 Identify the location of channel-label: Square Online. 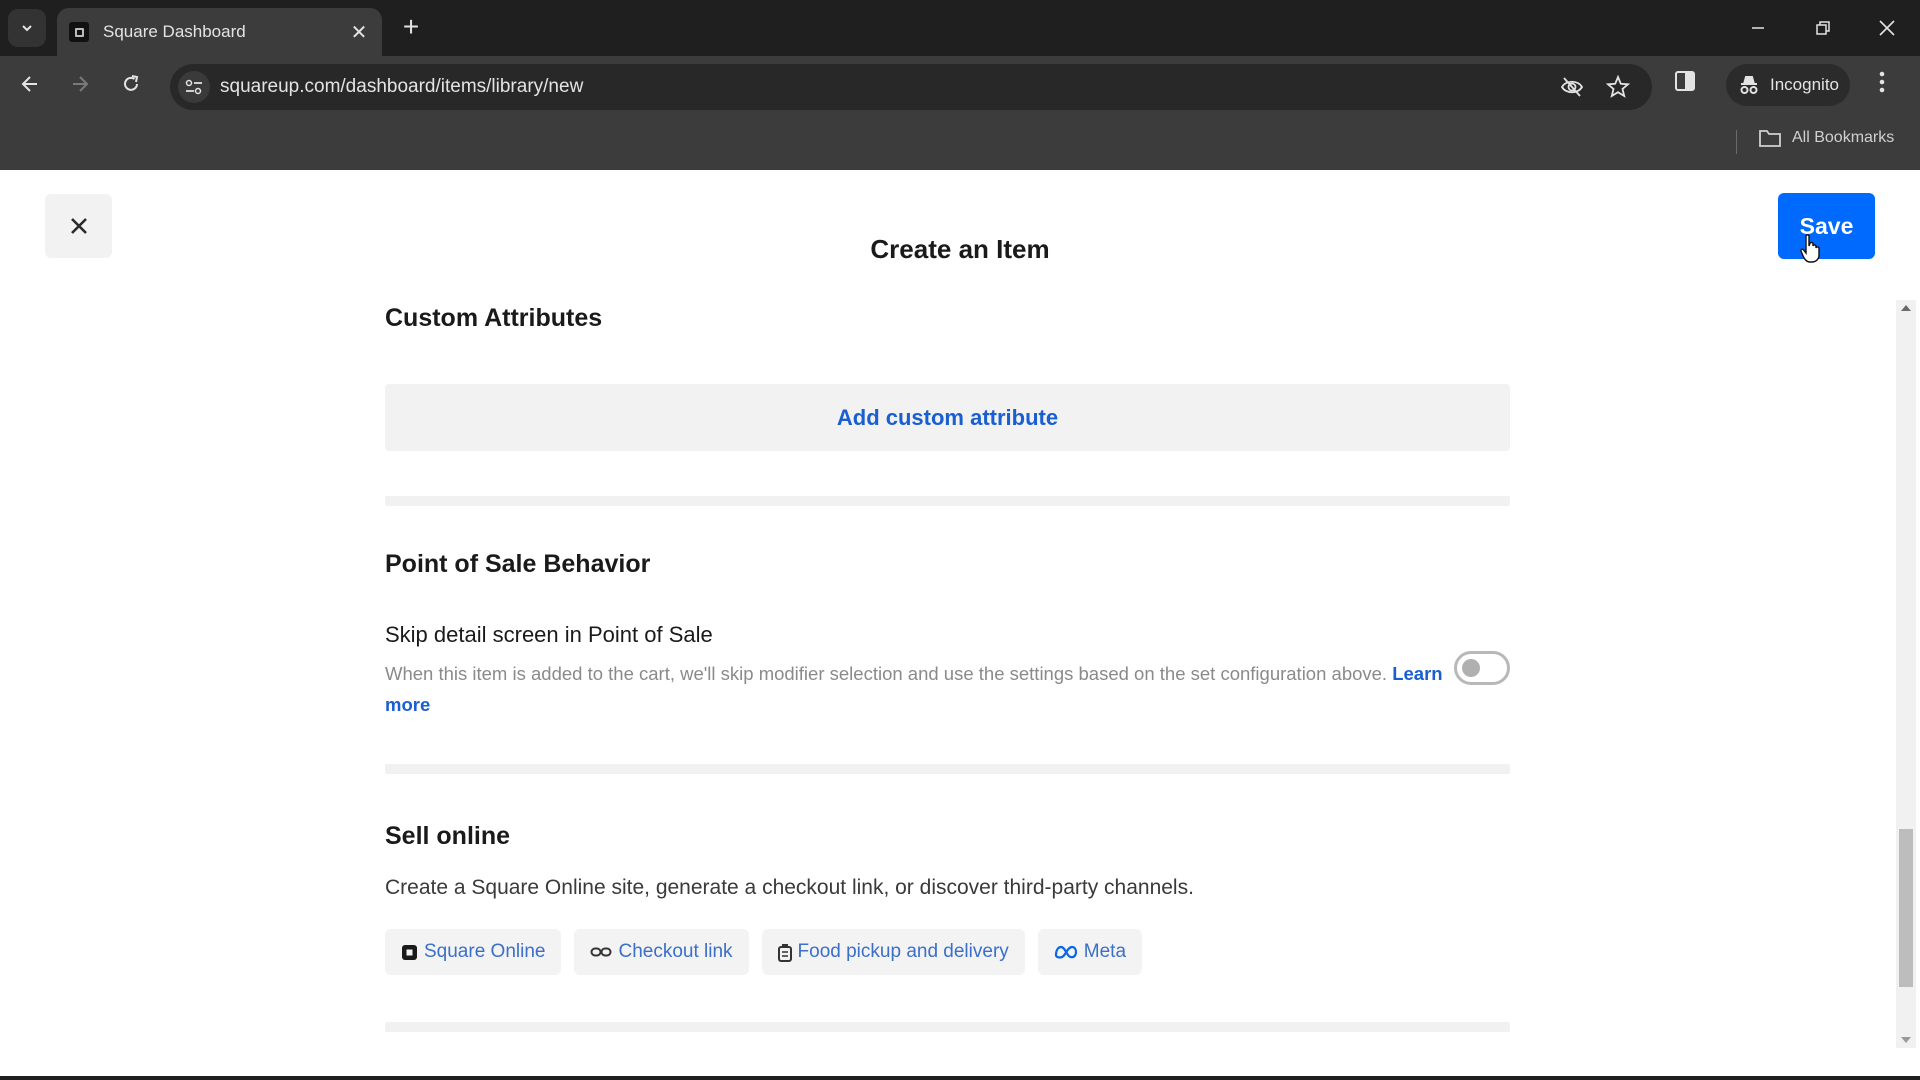
(485, 951).